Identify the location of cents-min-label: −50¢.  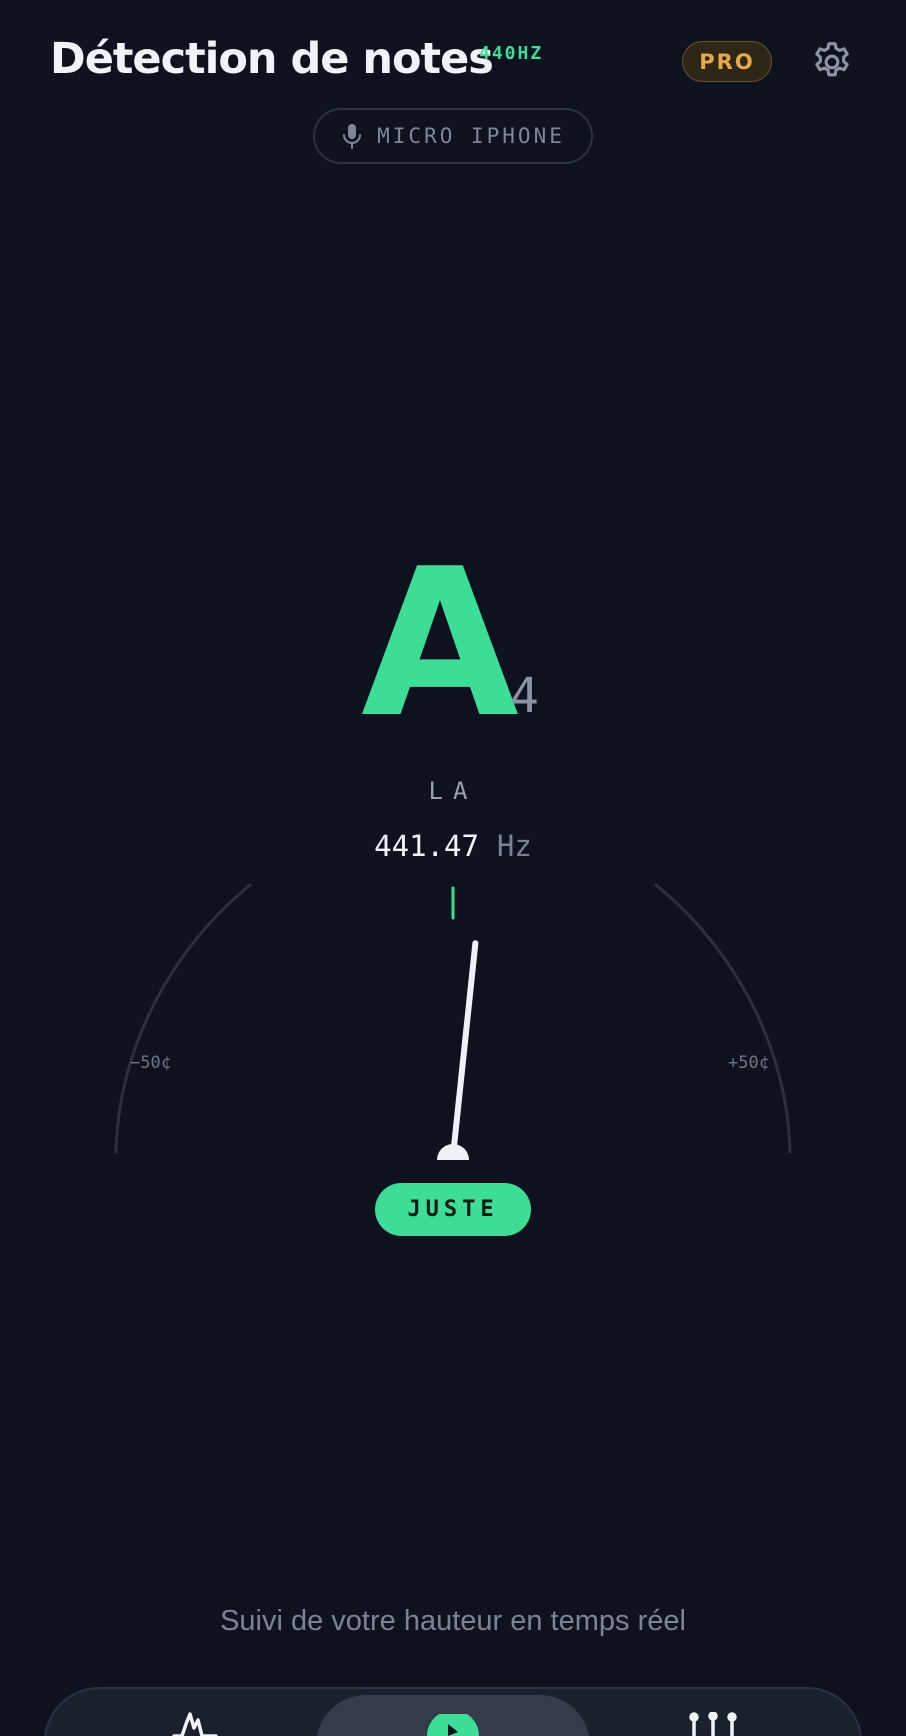
(150, 1063).